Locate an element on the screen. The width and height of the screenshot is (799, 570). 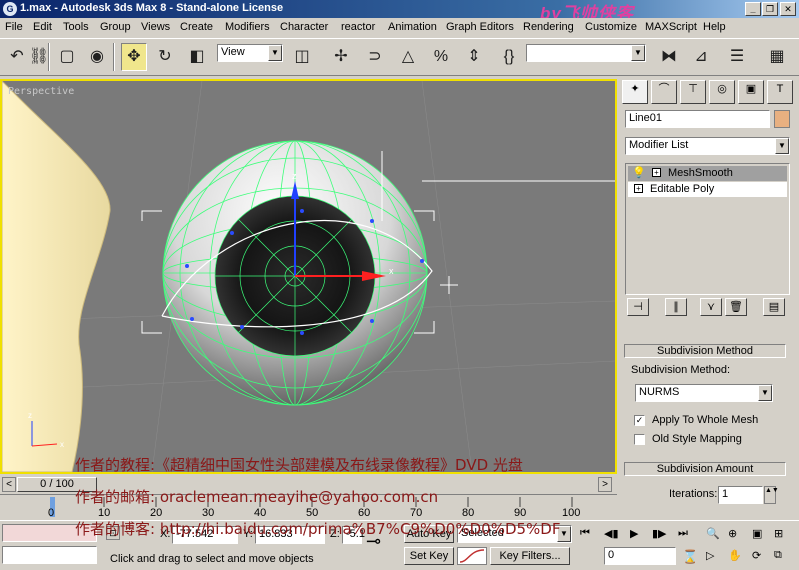
play-icon: ▶ is located at coordinates (634, 533).